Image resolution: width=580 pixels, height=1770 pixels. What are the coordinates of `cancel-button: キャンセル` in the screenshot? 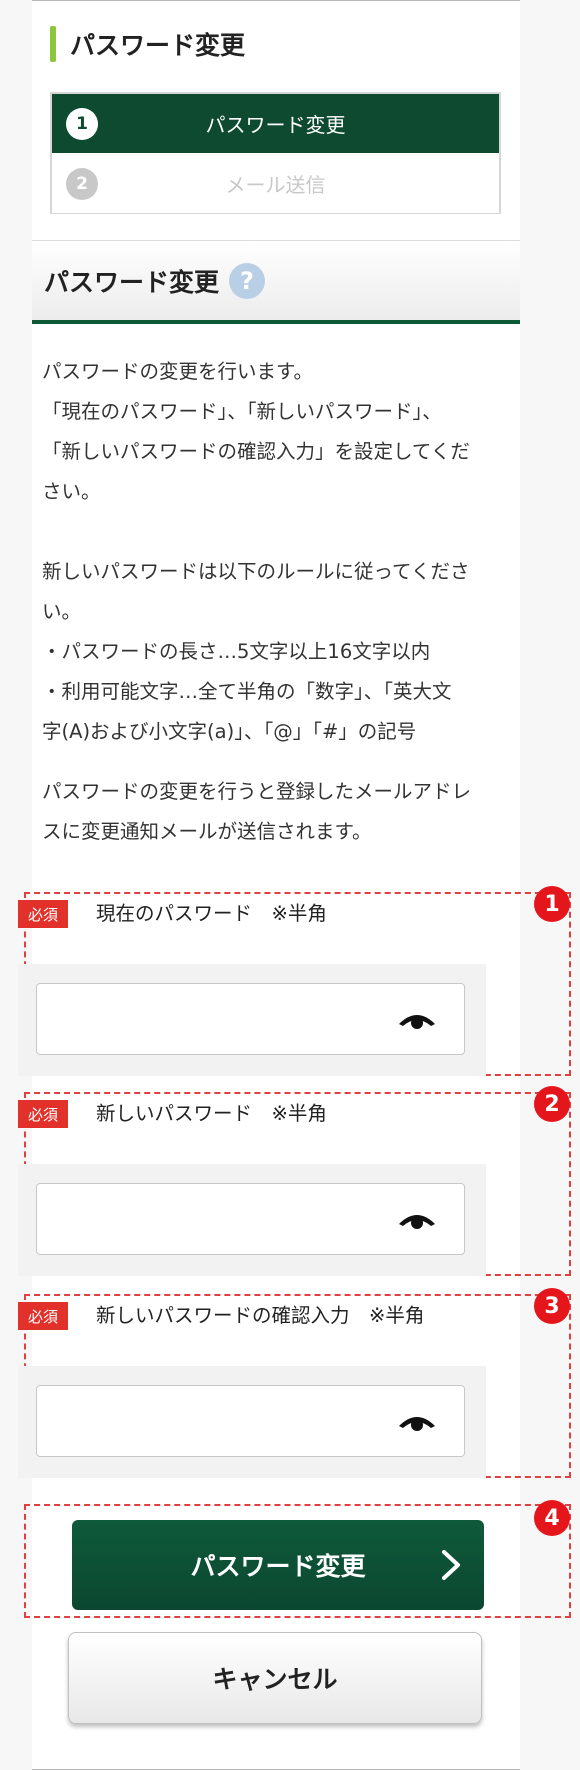 It's located at (275, 1678).